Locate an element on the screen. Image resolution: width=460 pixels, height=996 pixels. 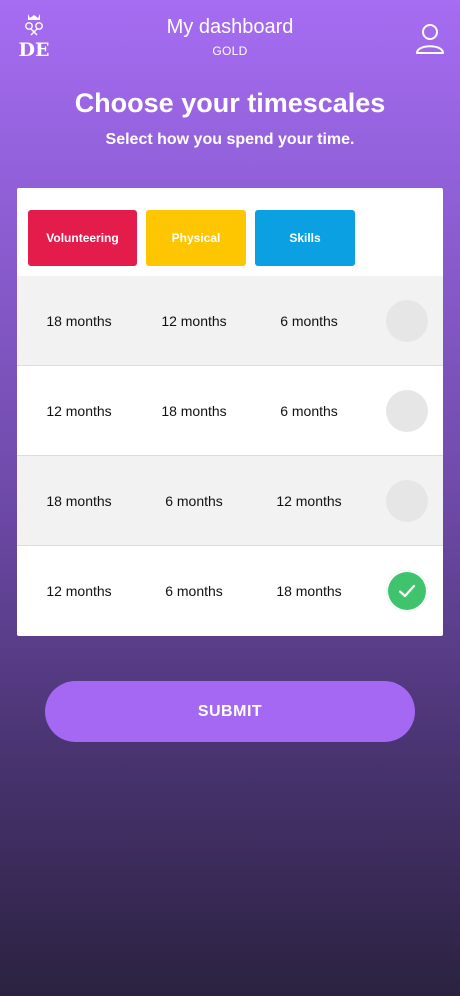
skills-duration: 12 months is located at coordinates (309, 501).